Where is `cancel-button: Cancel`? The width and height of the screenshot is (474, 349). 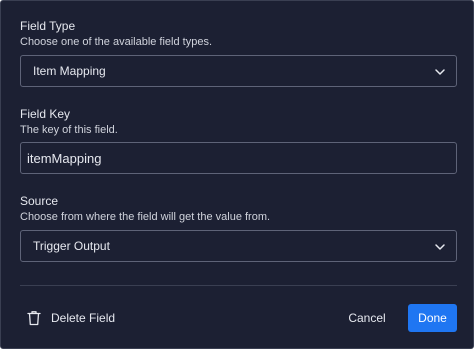 cancel-button: Cancel is located at coordinates (367, 318).